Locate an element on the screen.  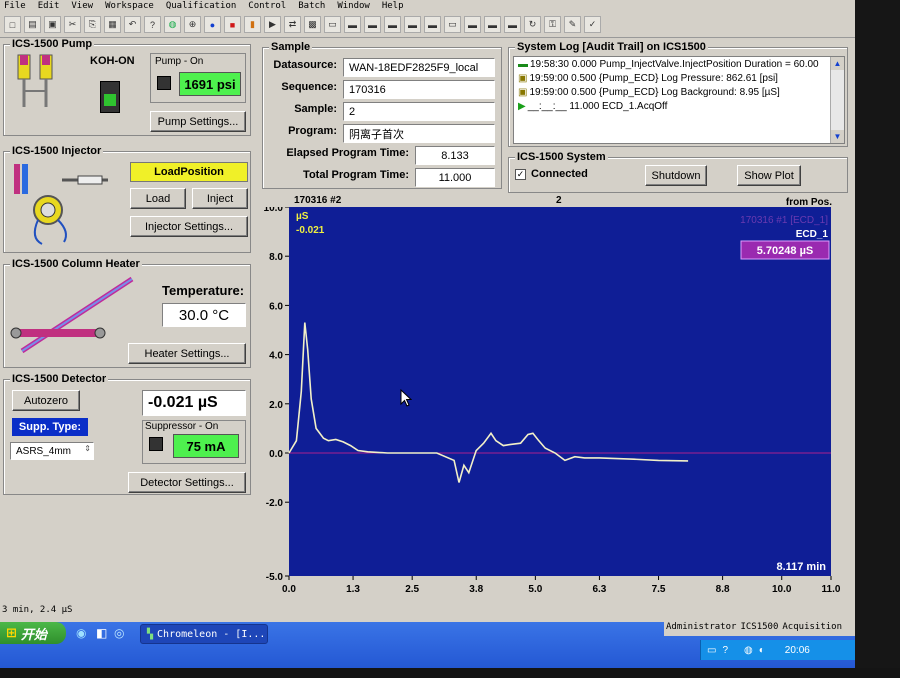
probe-icon: ◍ is located at coordinates (172, 24).